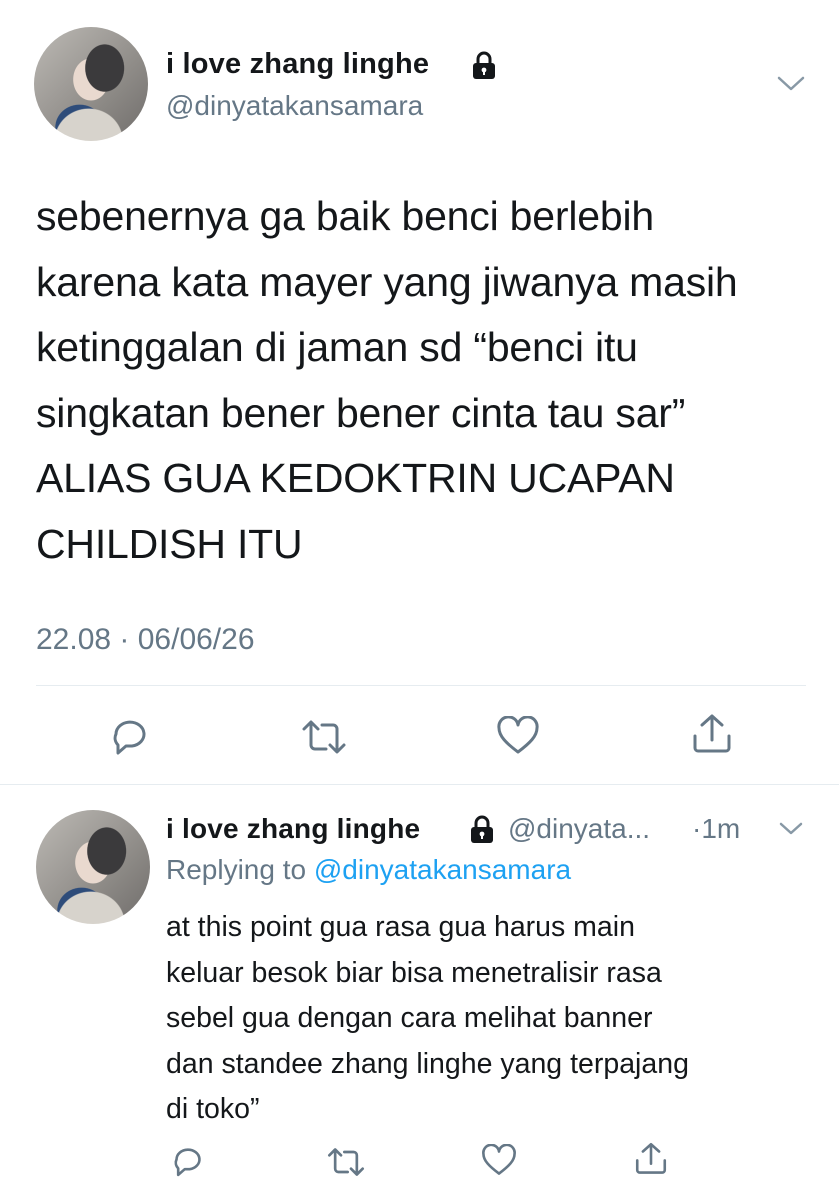  Describe the element at coordinates (419, 784) in the screenshot. I see `tweet-separator` at that location.